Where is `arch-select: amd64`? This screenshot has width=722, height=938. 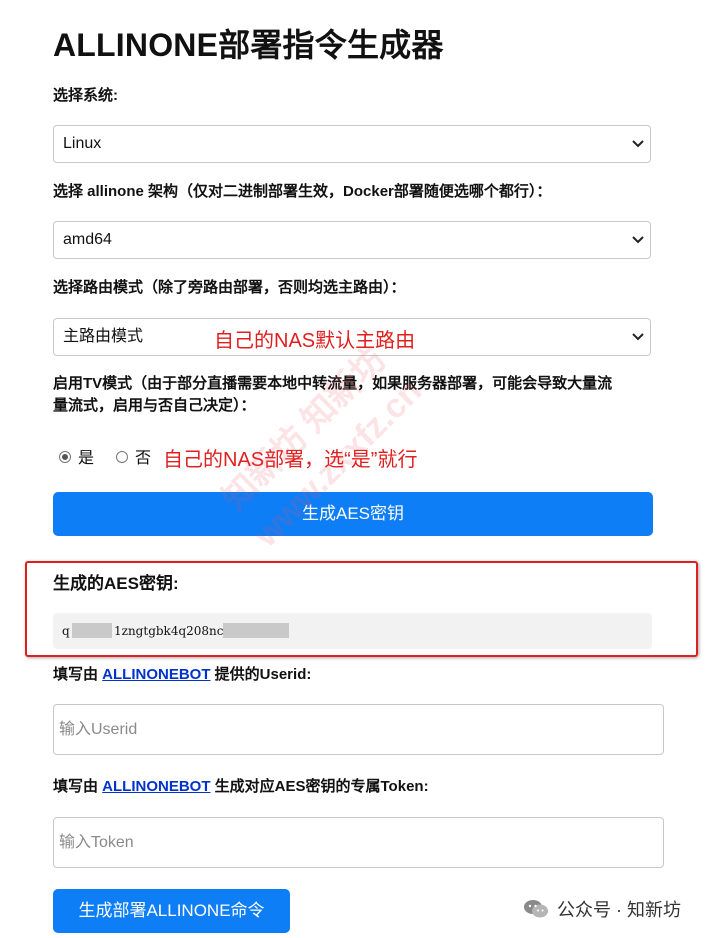 arch-select: amd64 is located at coordinates (352, 240).